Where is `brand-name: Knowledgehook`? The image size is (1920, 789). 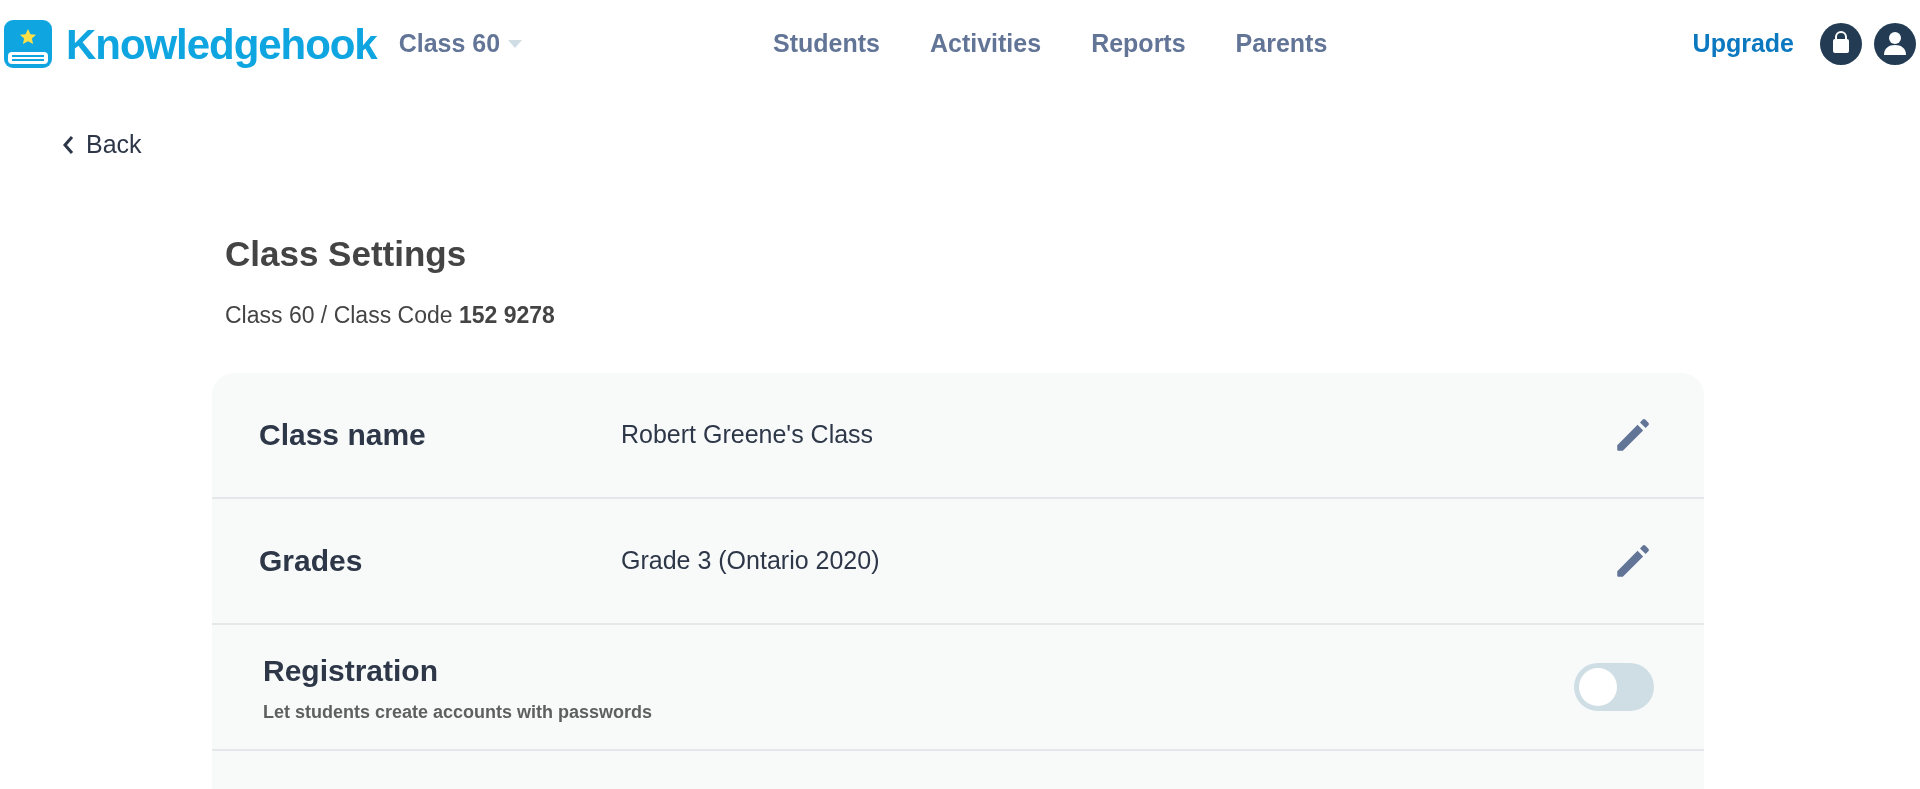 brand-name: Knowledgehook is located at coordinates (221, 44).